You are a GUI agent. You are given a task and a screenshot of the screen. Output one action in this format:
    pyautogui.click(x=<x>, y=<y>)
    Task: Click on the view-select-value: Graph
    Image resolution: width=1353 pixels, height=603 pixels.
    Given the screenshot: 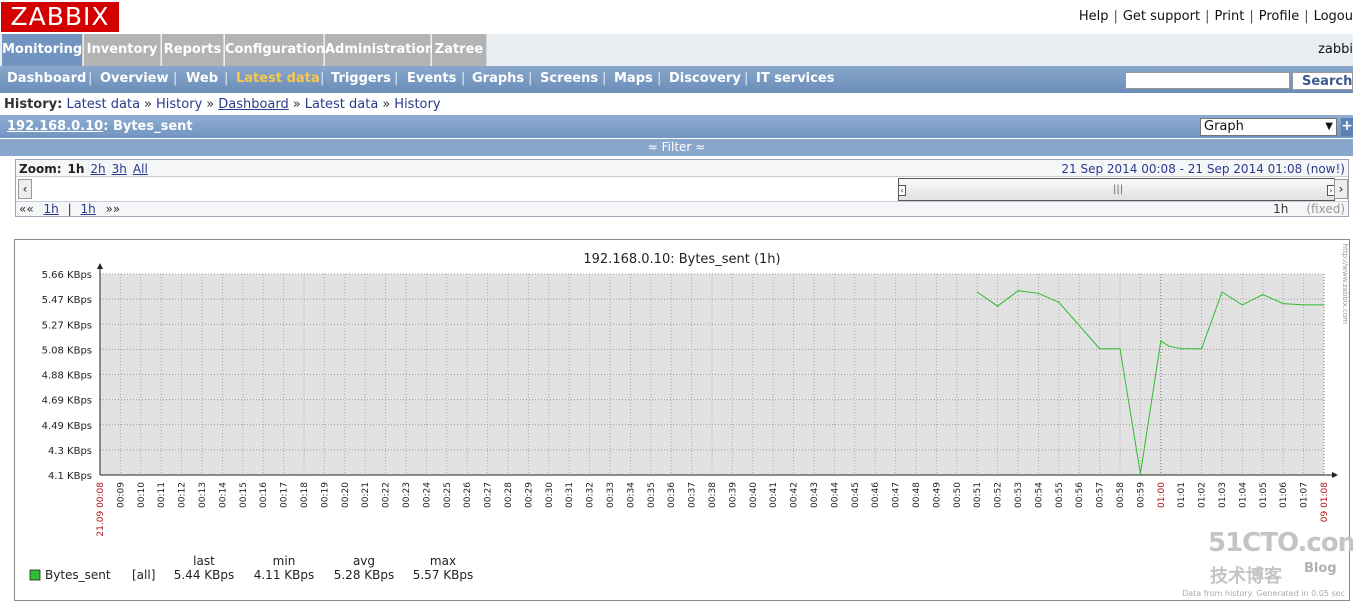 What is the action you would take?
    pyautogui.click(x=1224, y=126)
    